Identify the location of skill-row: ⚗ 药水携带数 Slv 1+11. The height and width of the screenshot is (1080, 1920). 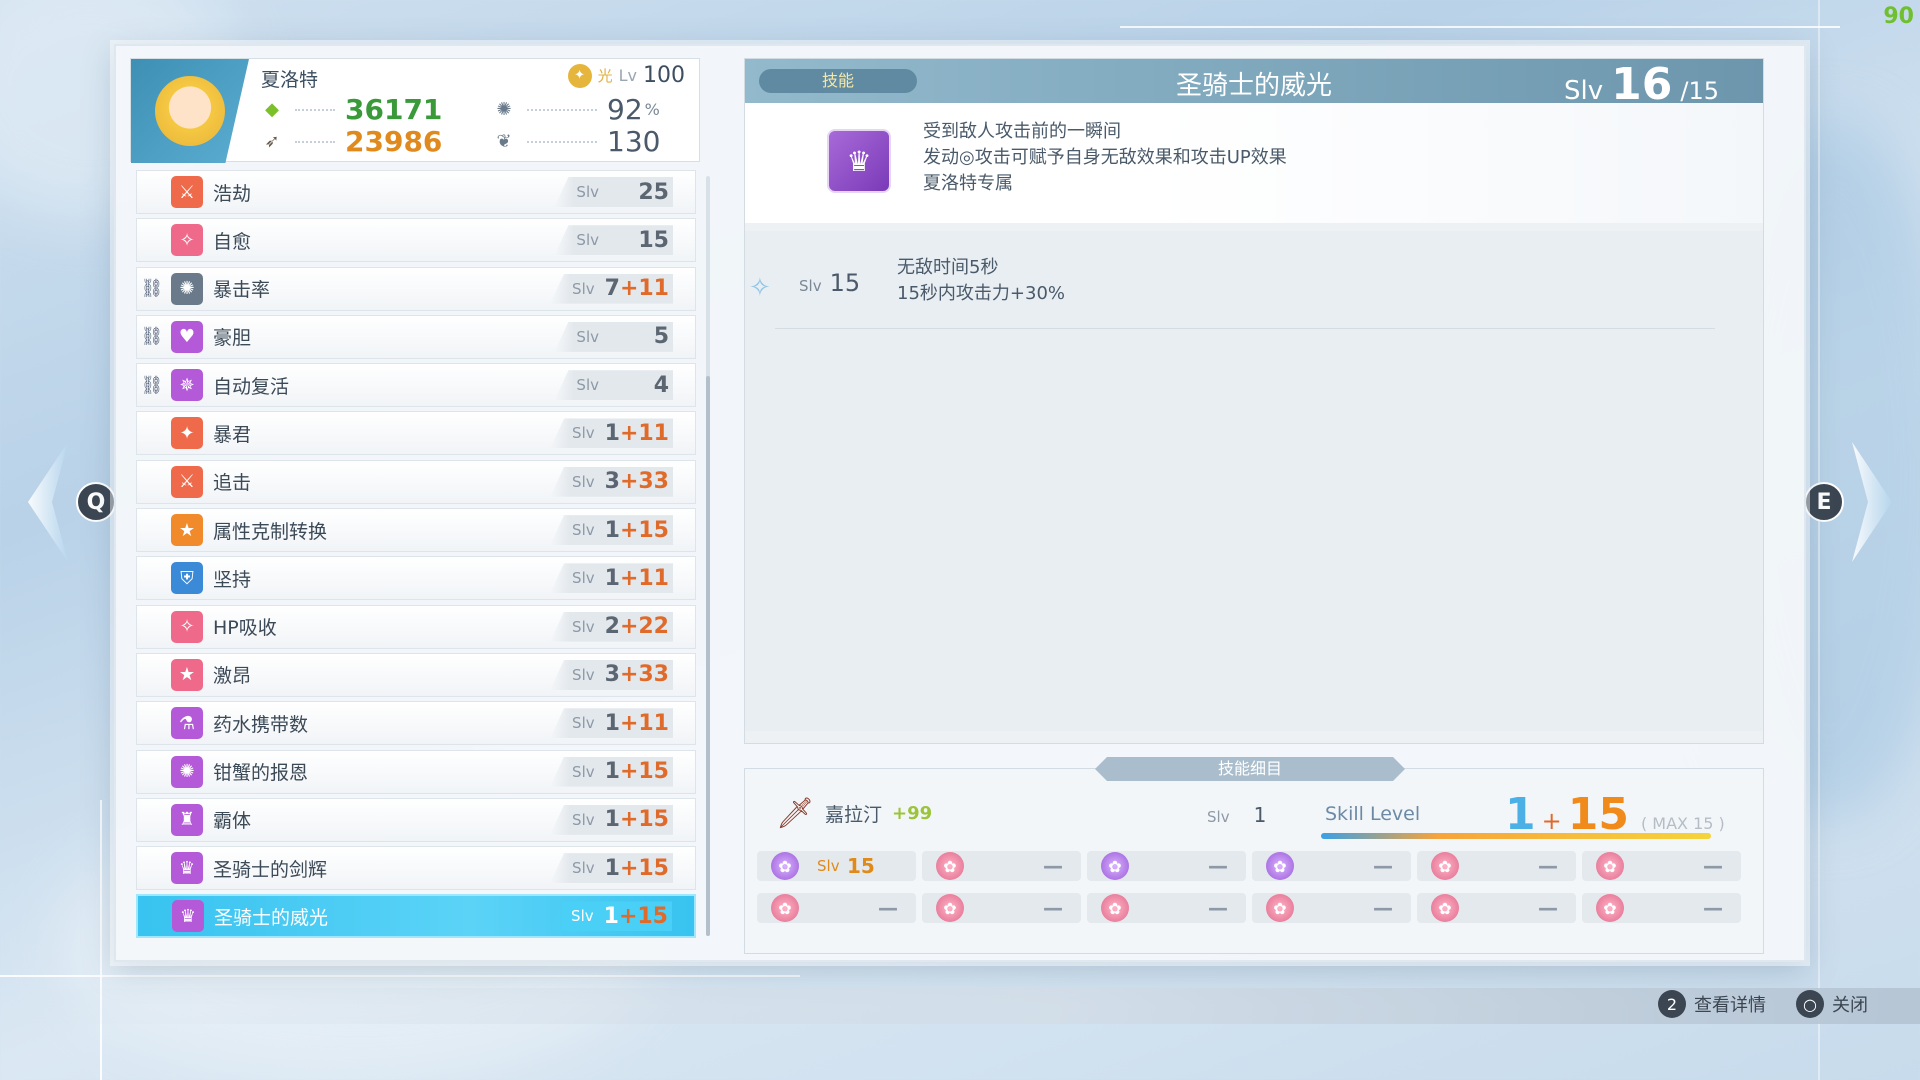
(416, 723).